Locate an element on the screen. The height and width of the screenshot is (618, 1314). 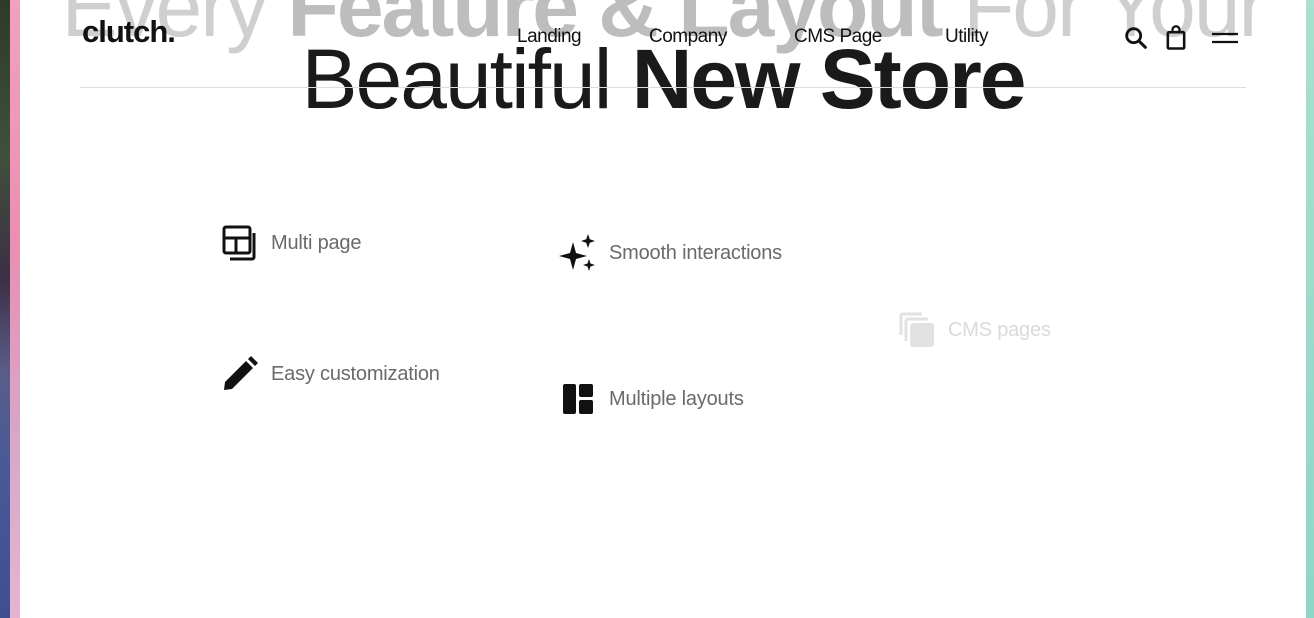
menu-icon is located at coordinates (1225, 38).